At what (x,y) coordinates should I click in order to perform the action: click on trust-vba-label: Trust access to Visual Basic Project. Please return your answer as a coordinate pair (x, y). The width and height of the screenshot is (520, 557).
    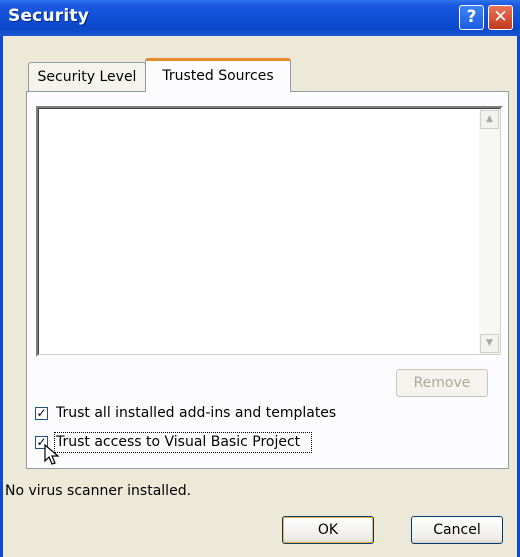
    Looking at the image, I should click on (178, 442).